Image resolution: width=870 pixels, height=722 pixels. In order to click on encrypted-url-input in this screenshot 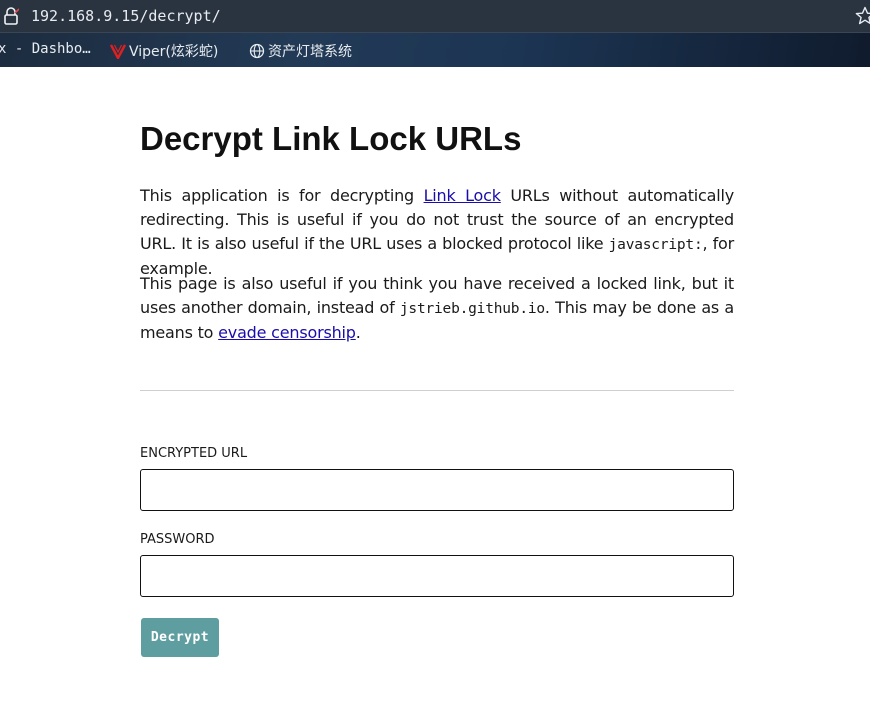, I will do `click(437, 490)`.